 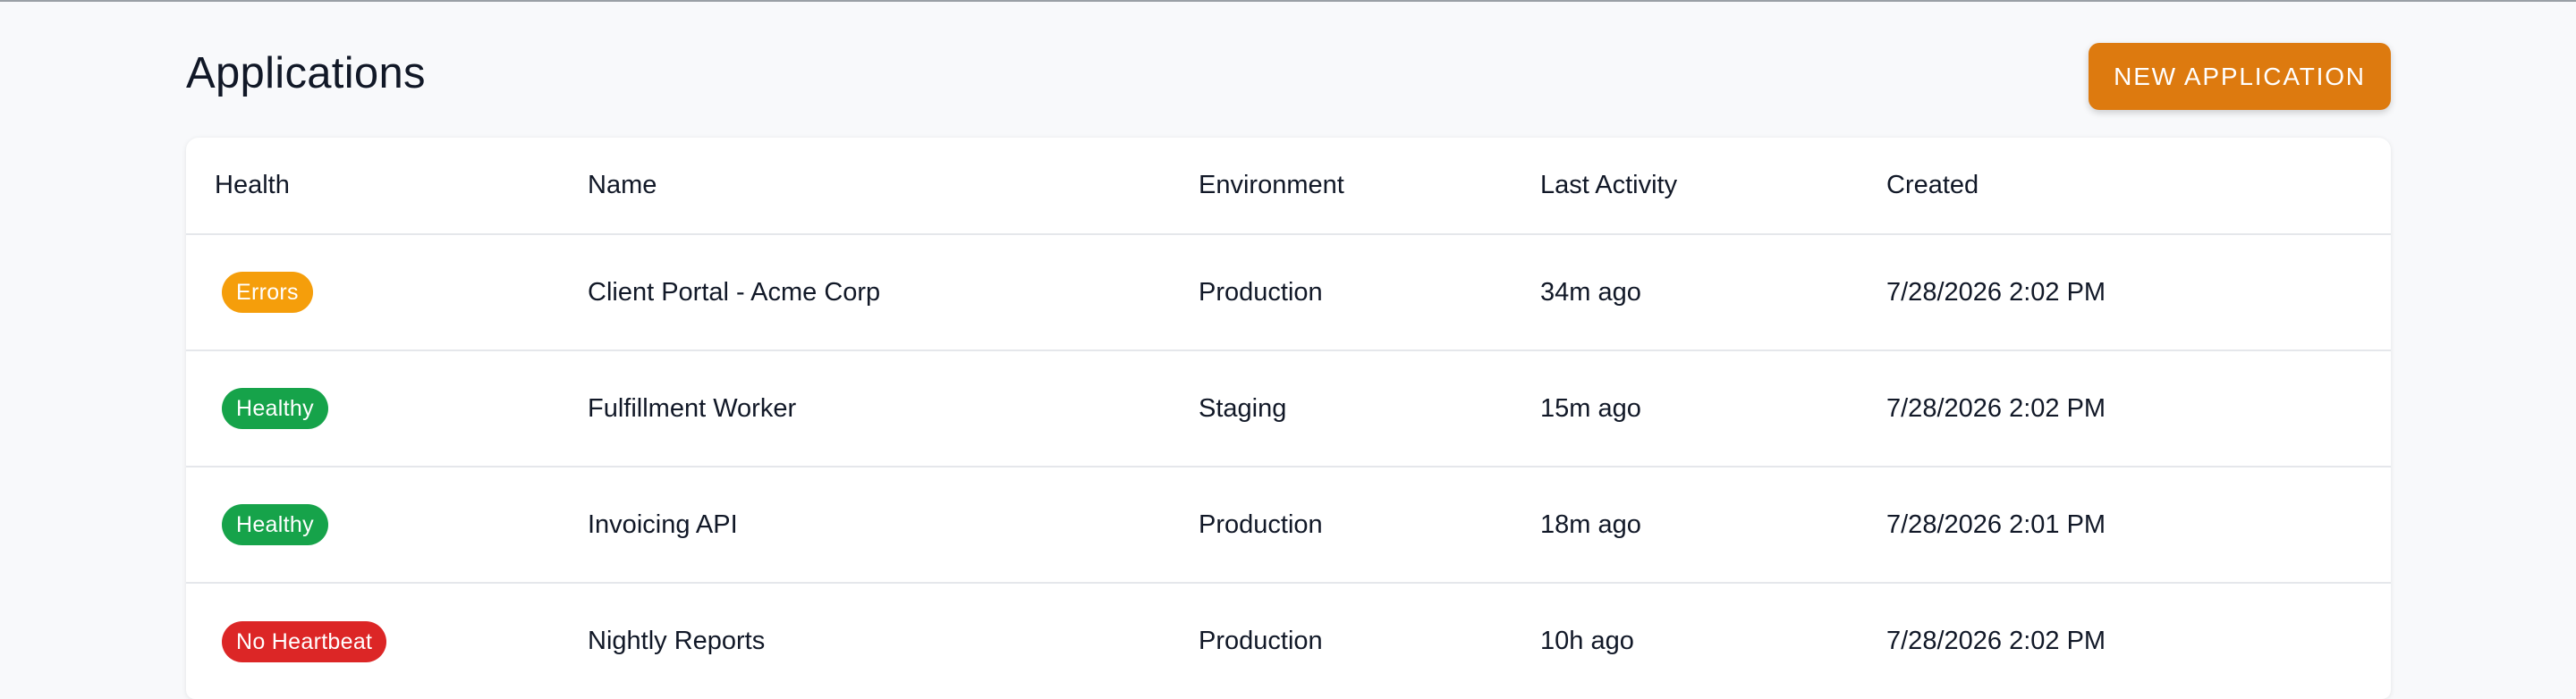 I want to click on column-header-name: Name, so click(x=893, y=186).